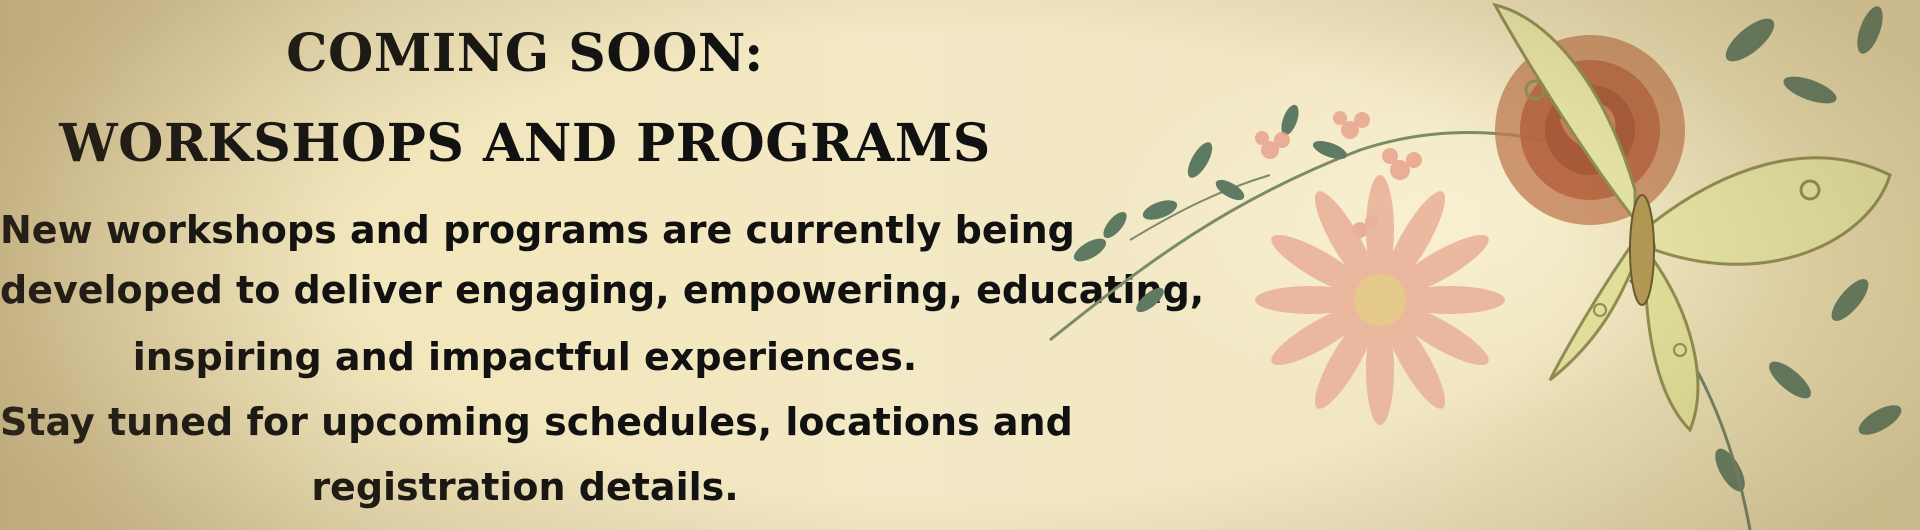  What do you see at coordinates (525, 487) in the screenshot?
I see `description-line-5: registration details.` at bounding box center [525, 487].